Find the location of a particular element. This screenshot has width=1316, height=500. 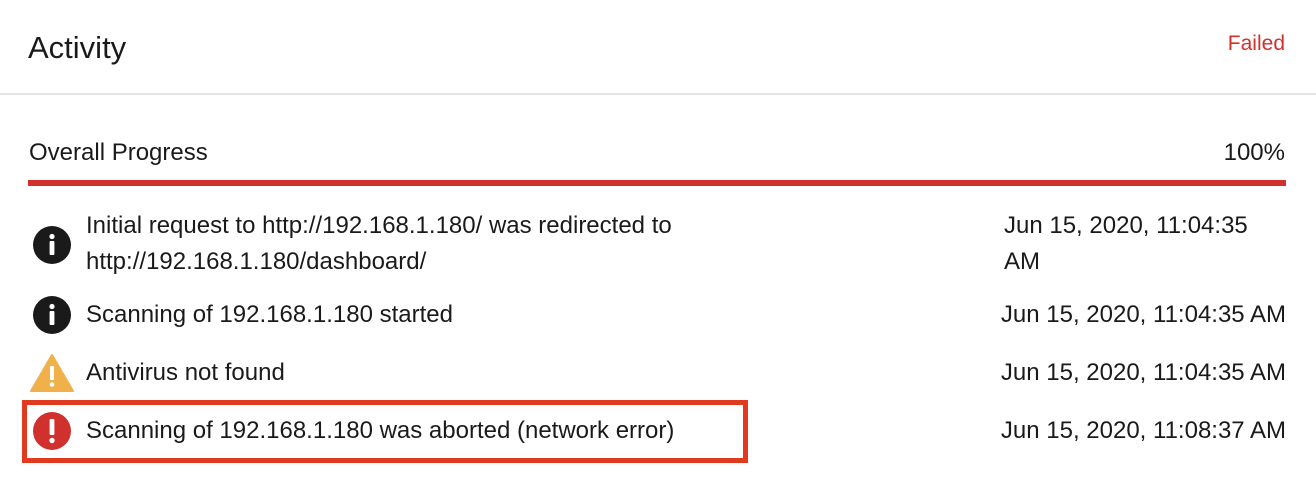

progress-value: 100% is located at coordinates (1254, 152).